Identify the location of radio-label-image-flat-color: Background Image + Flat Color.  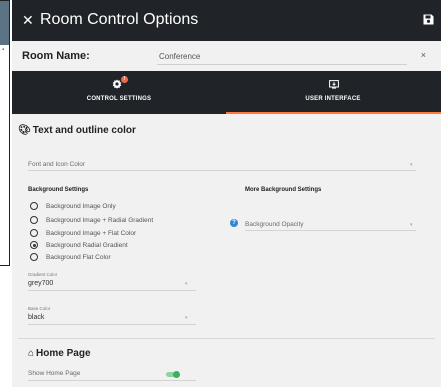
(91, 233).